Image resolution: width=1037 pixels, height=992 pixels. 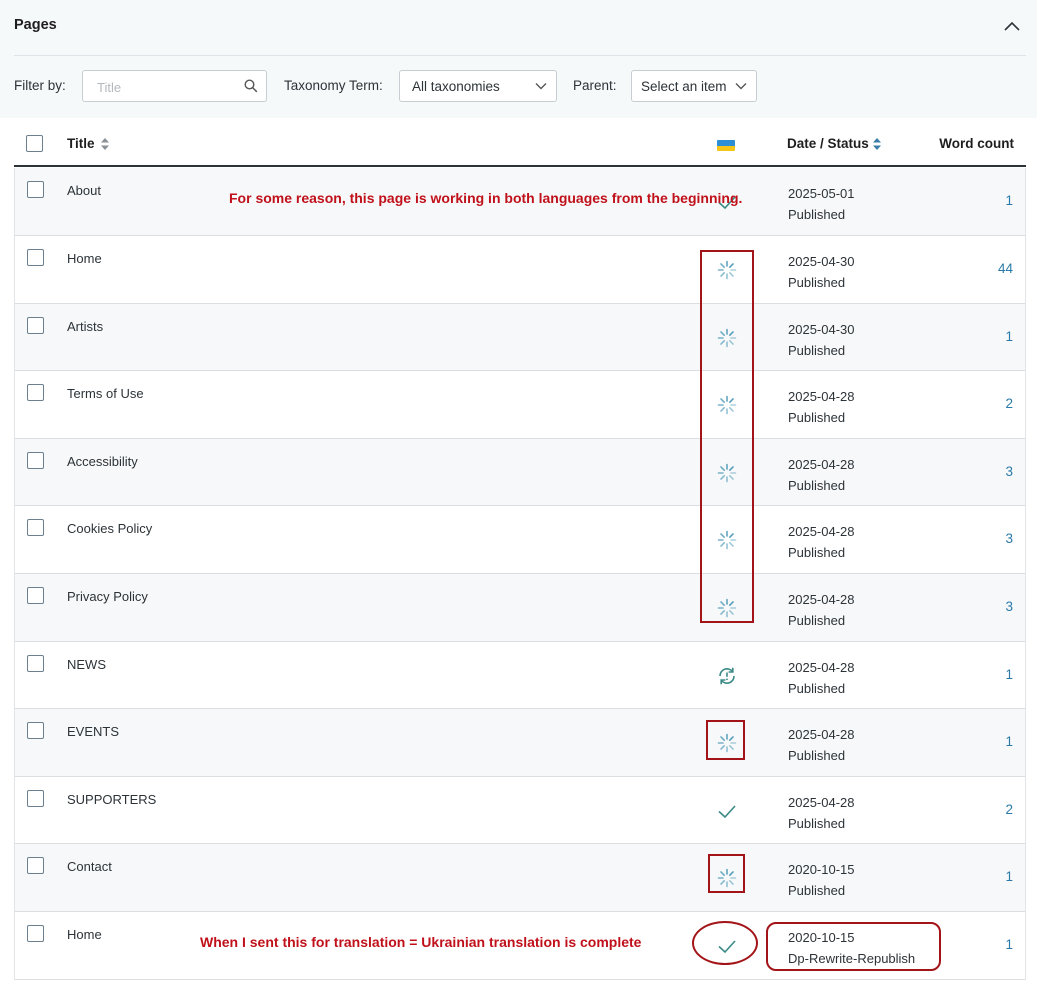 I want to click on column-word-count-header: Word count, so click(x=976, y=143).